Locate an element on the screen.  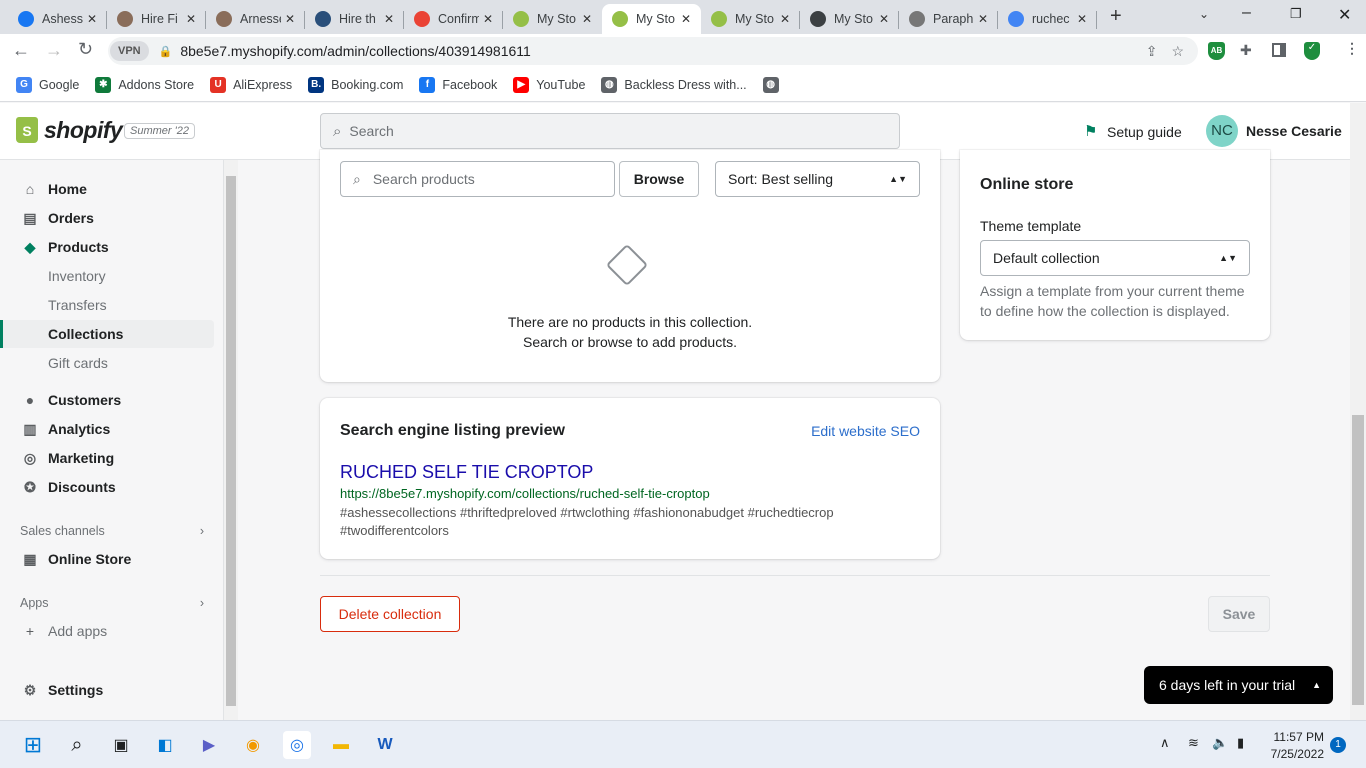
bookmark-item: U AliExpress is located at coordinates (251, 84).